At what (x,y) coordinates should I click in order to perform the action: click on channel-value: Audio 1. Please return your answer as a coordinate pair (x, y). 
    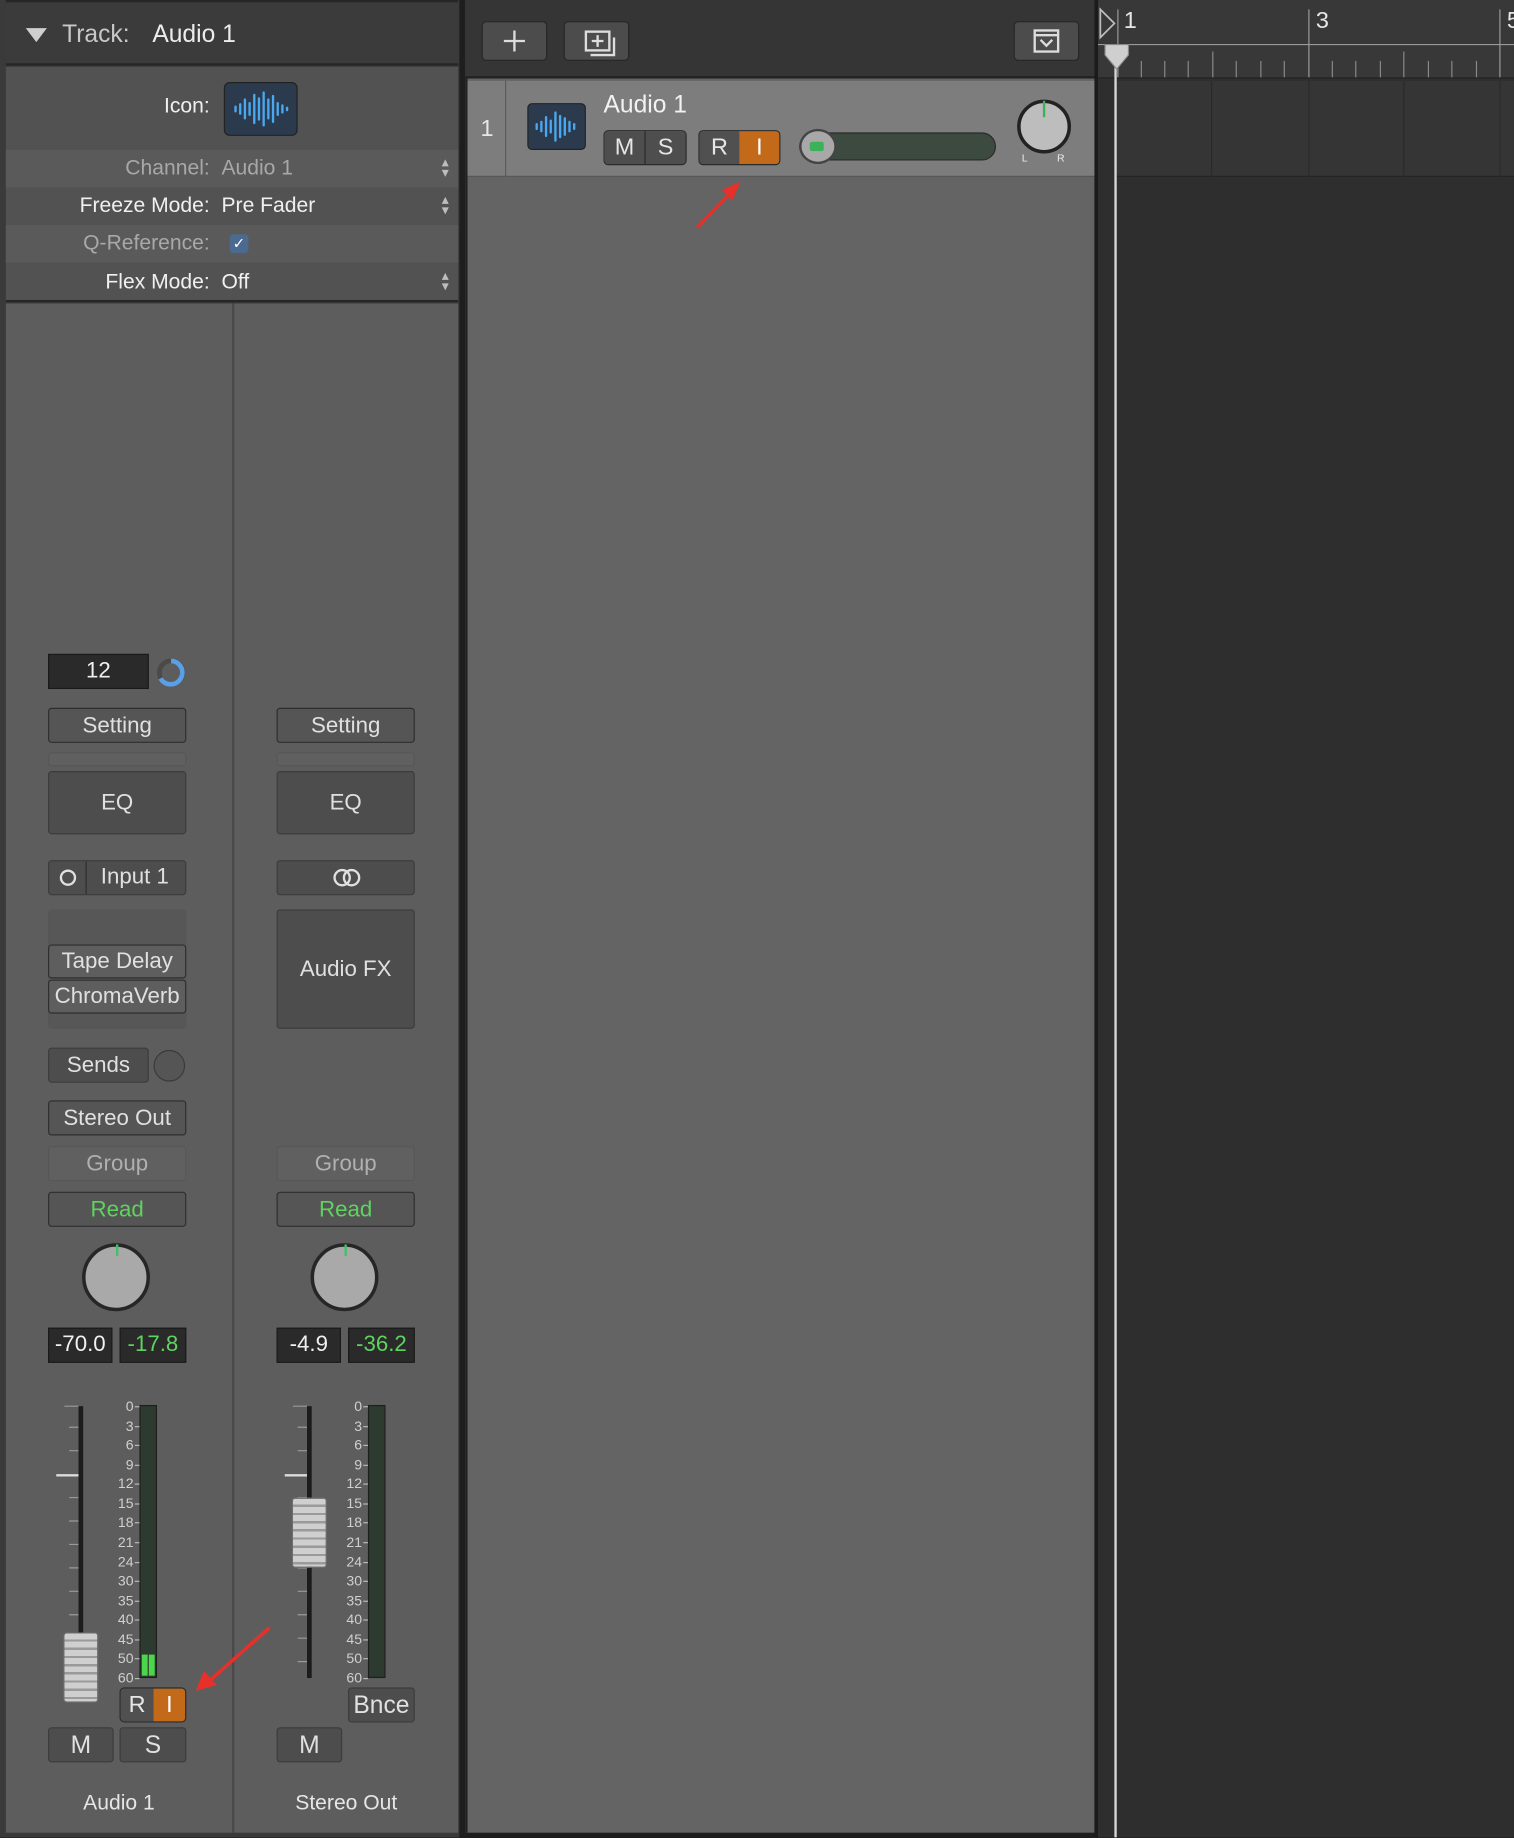
    Looking at the image, I should click on (257, 168).